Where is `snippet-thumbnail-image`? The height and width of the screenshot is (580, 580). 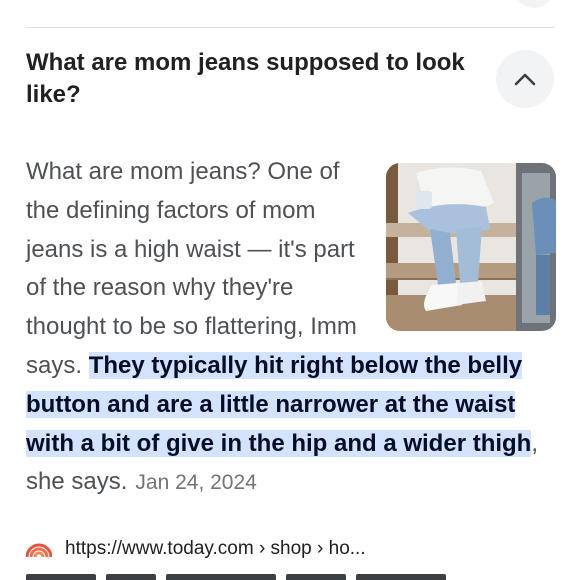
snippet-thumbnail-image is located at coordinates (471, 247).